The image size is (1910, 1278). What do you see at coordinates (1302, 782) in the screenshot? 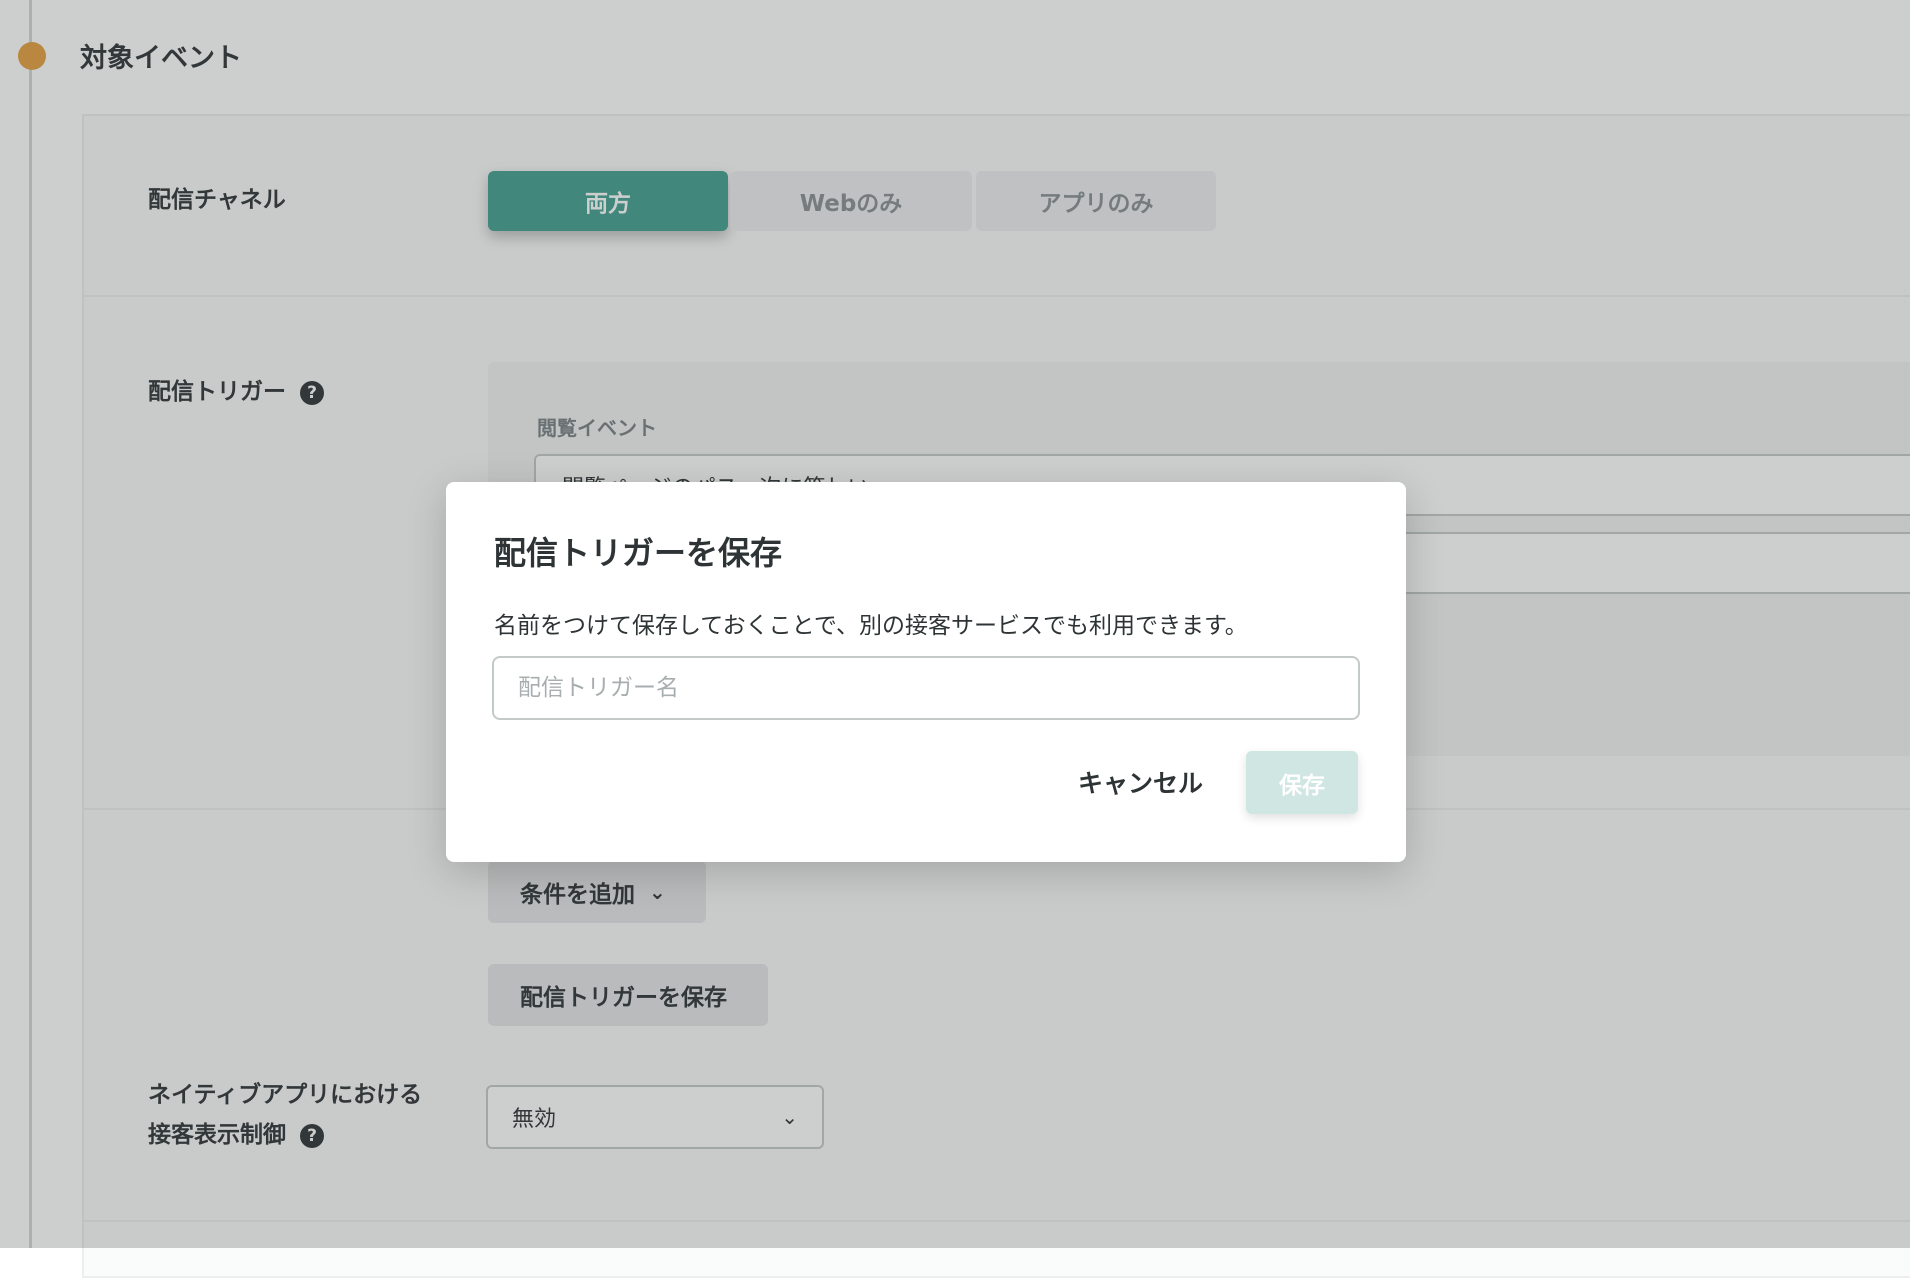
I see `save-button: 保存` at bounding box center [1302, 782].